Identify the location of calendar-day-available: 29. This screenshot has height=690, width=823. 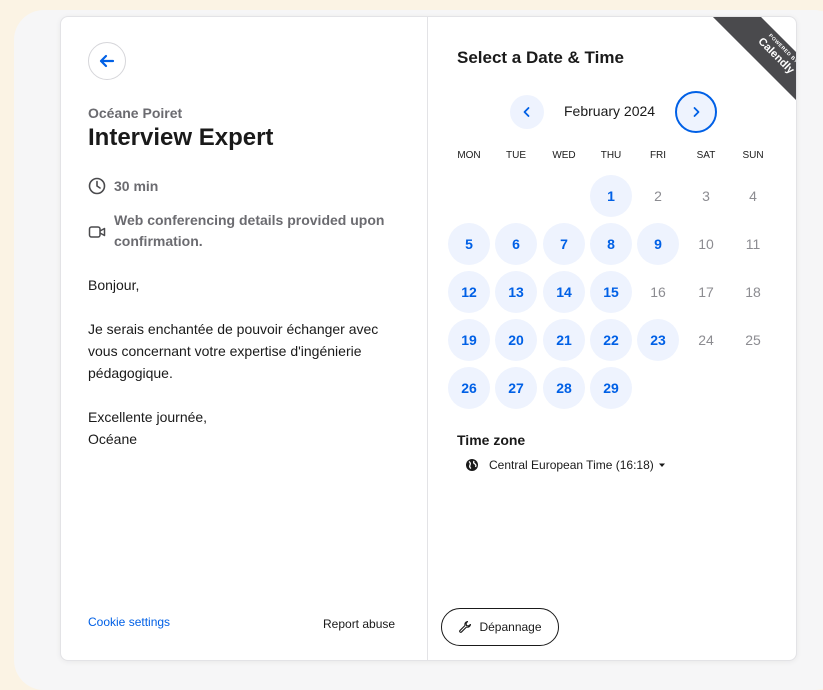
(611, 388).